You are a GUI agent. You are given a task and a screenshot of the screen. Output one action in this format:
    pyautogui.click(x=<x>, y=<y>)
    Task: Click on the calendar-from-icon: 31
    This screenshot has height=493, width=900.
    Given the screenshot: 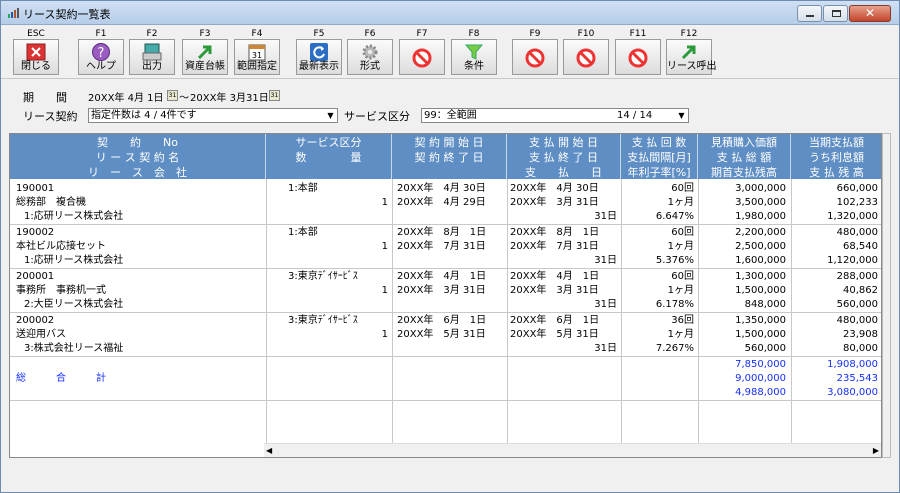 What is the action you would take?
    pyautogui.click(x=172, y=95)
    